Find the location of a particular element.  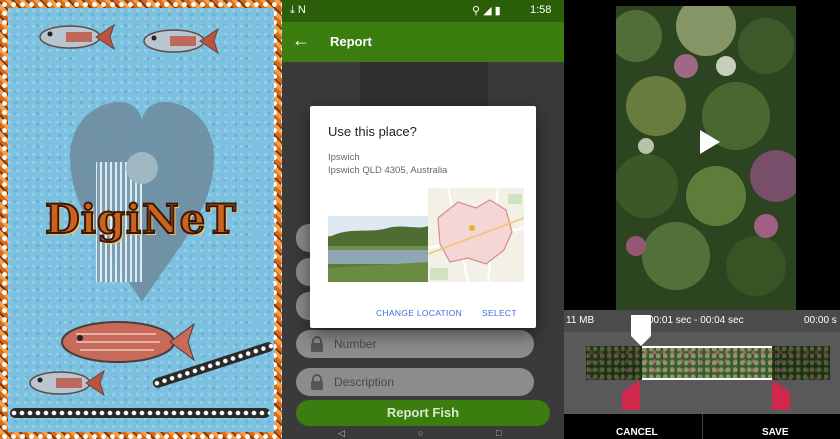

trim-start-handle is located at coordinates (631, 395).